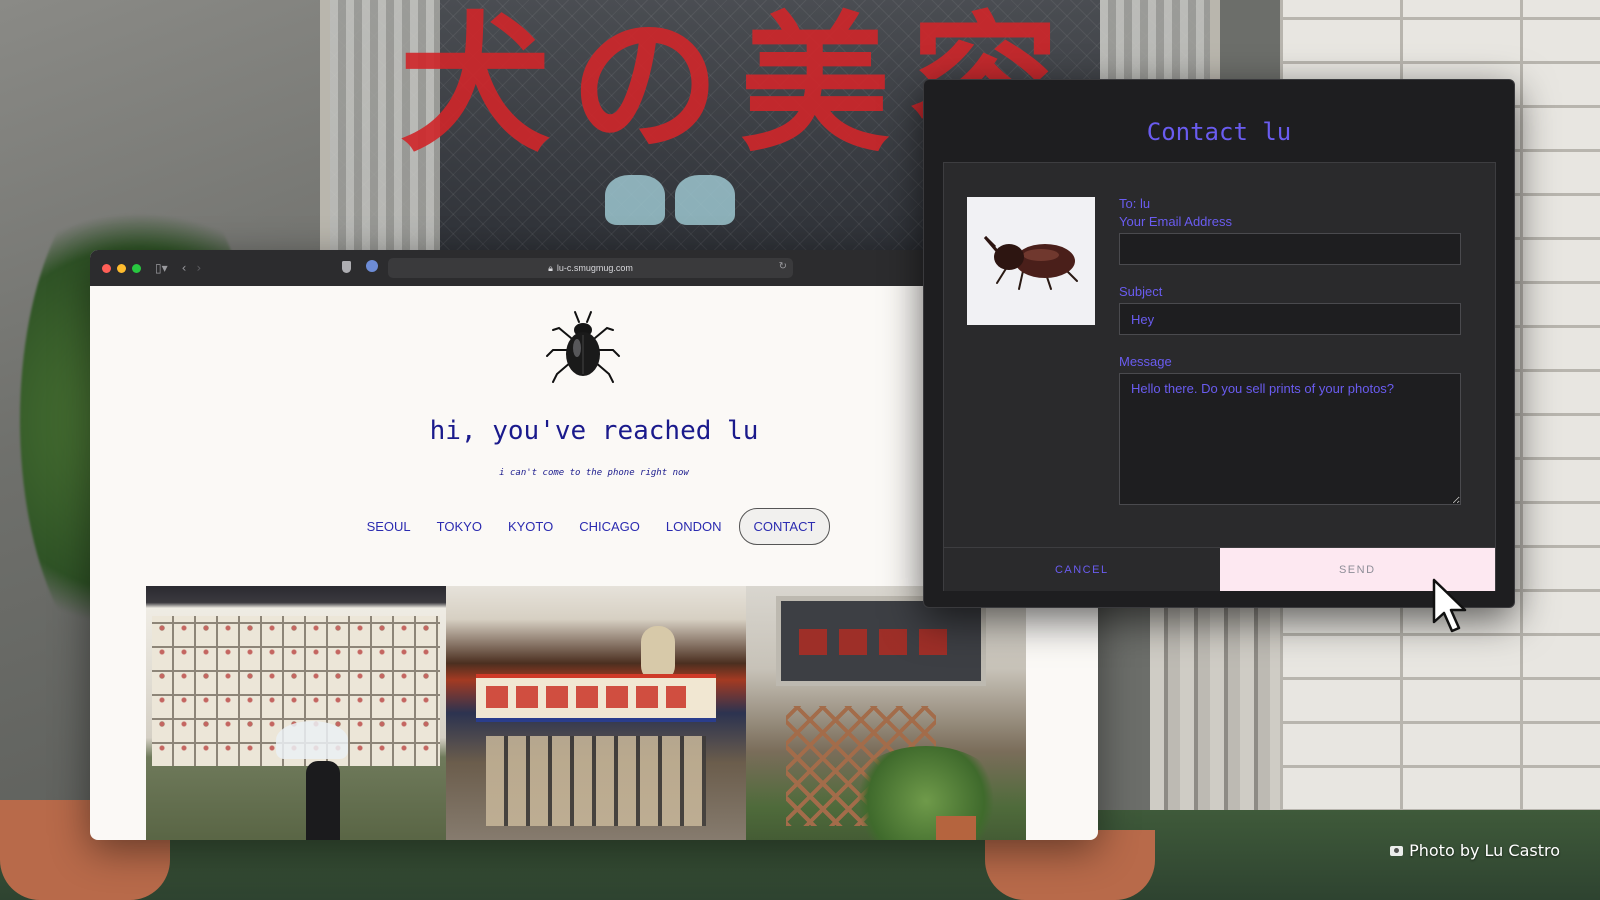  I want to click on nav-item-contact: CONTACT, so click(784, 526).